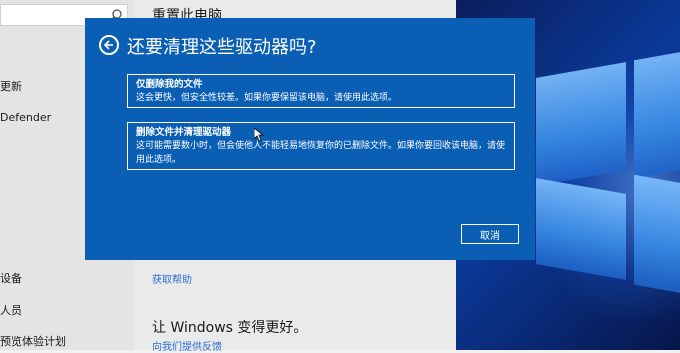 The width and height of the screenshot is (680, 353). Describe the element at coordinates (321, 91) in the screenshot. I see `option-remove-files-only: 仅删除我的文件 这会更快，但安全性较差。如果你要保留该电脑，请使用此选项。` at that location.